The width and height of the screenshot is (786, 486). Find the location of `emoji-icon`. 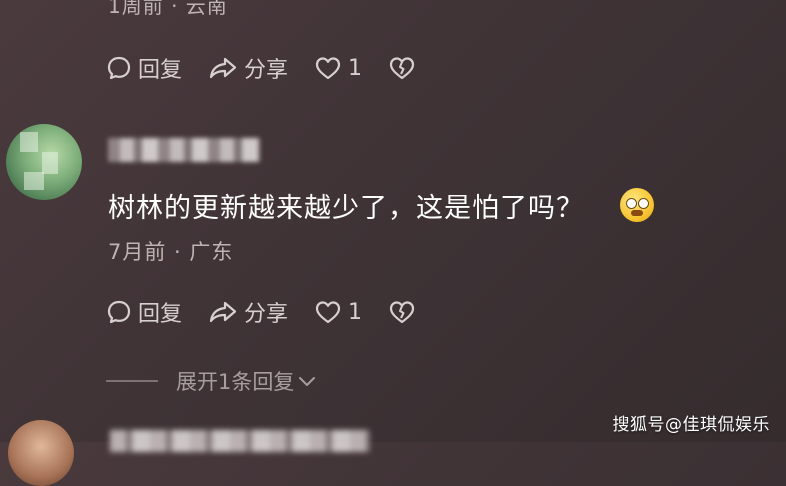

emoji-icon is located at coordinates (637, 205).